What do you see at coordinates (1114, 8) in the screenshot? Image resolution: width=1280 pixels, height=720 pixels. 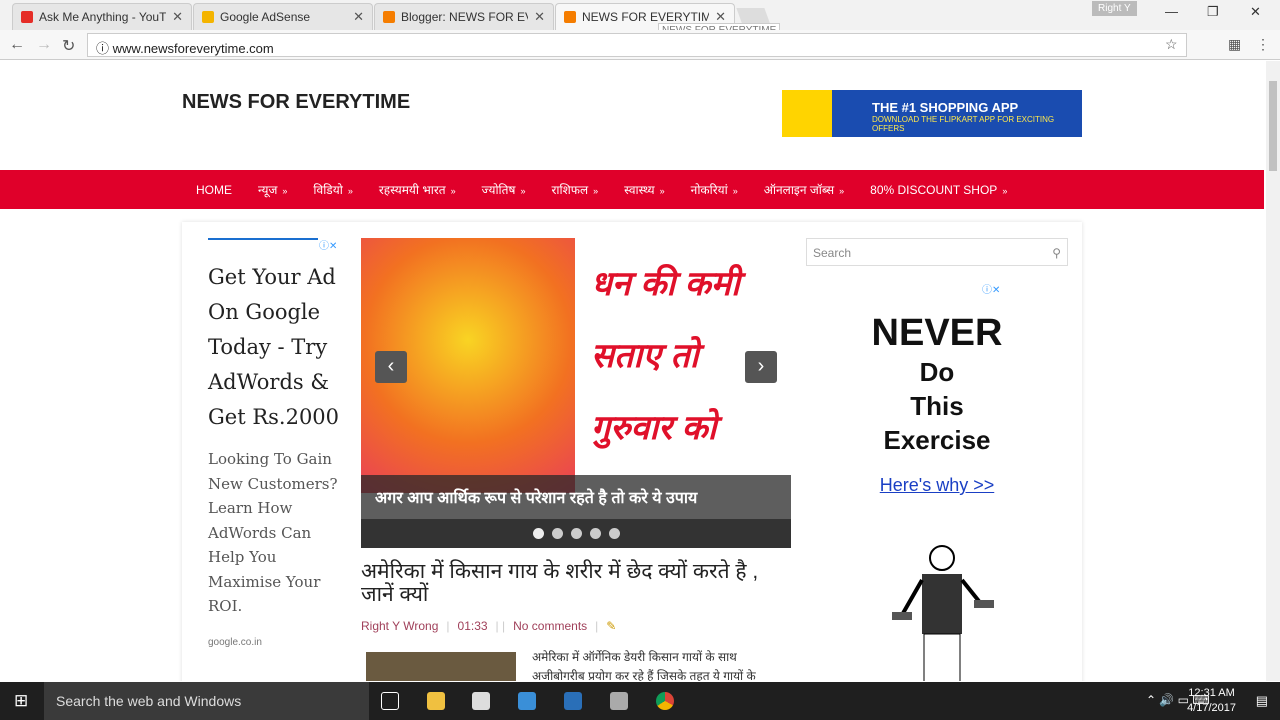 I see `profile-button: Right Y` at bounding box center [1114, 8].